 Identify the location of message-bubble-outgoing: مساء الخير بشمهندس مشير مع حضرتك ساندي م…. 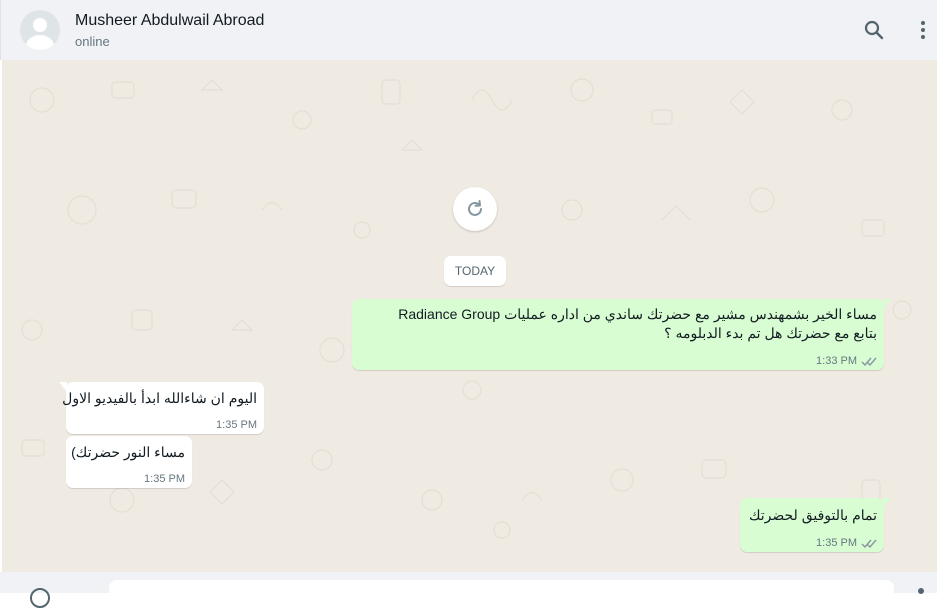
(621, 334).